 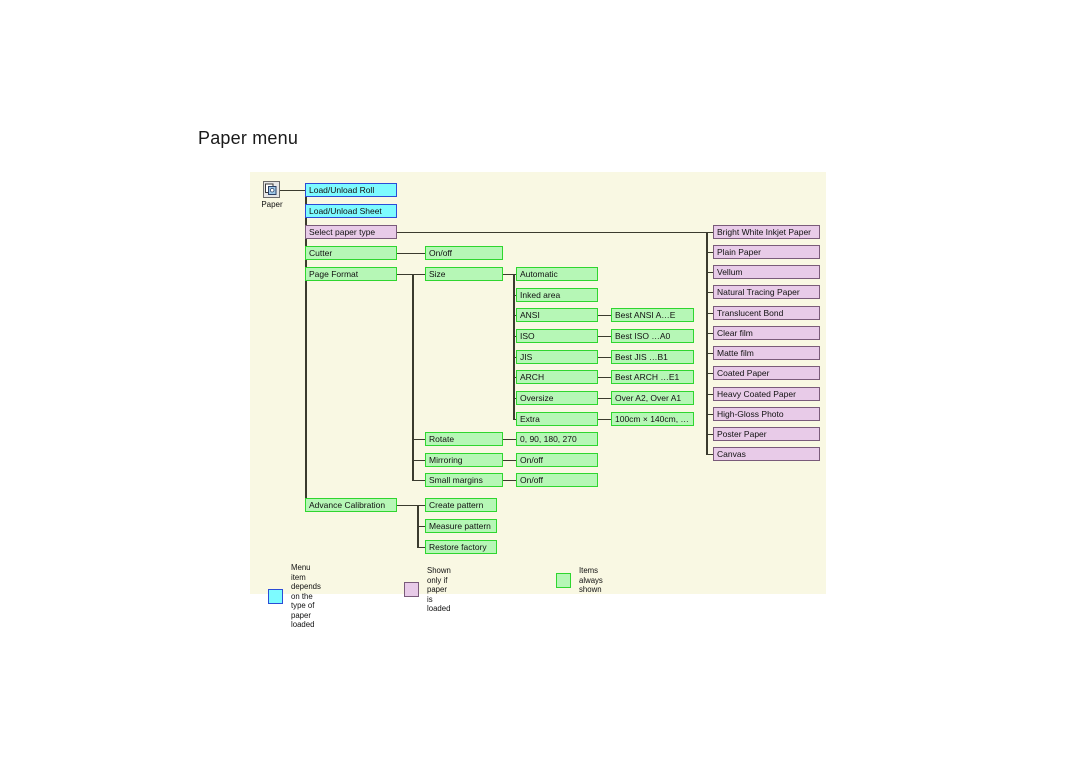 I want to click on node-cutter: Cutter, so click(x=351, y=253).